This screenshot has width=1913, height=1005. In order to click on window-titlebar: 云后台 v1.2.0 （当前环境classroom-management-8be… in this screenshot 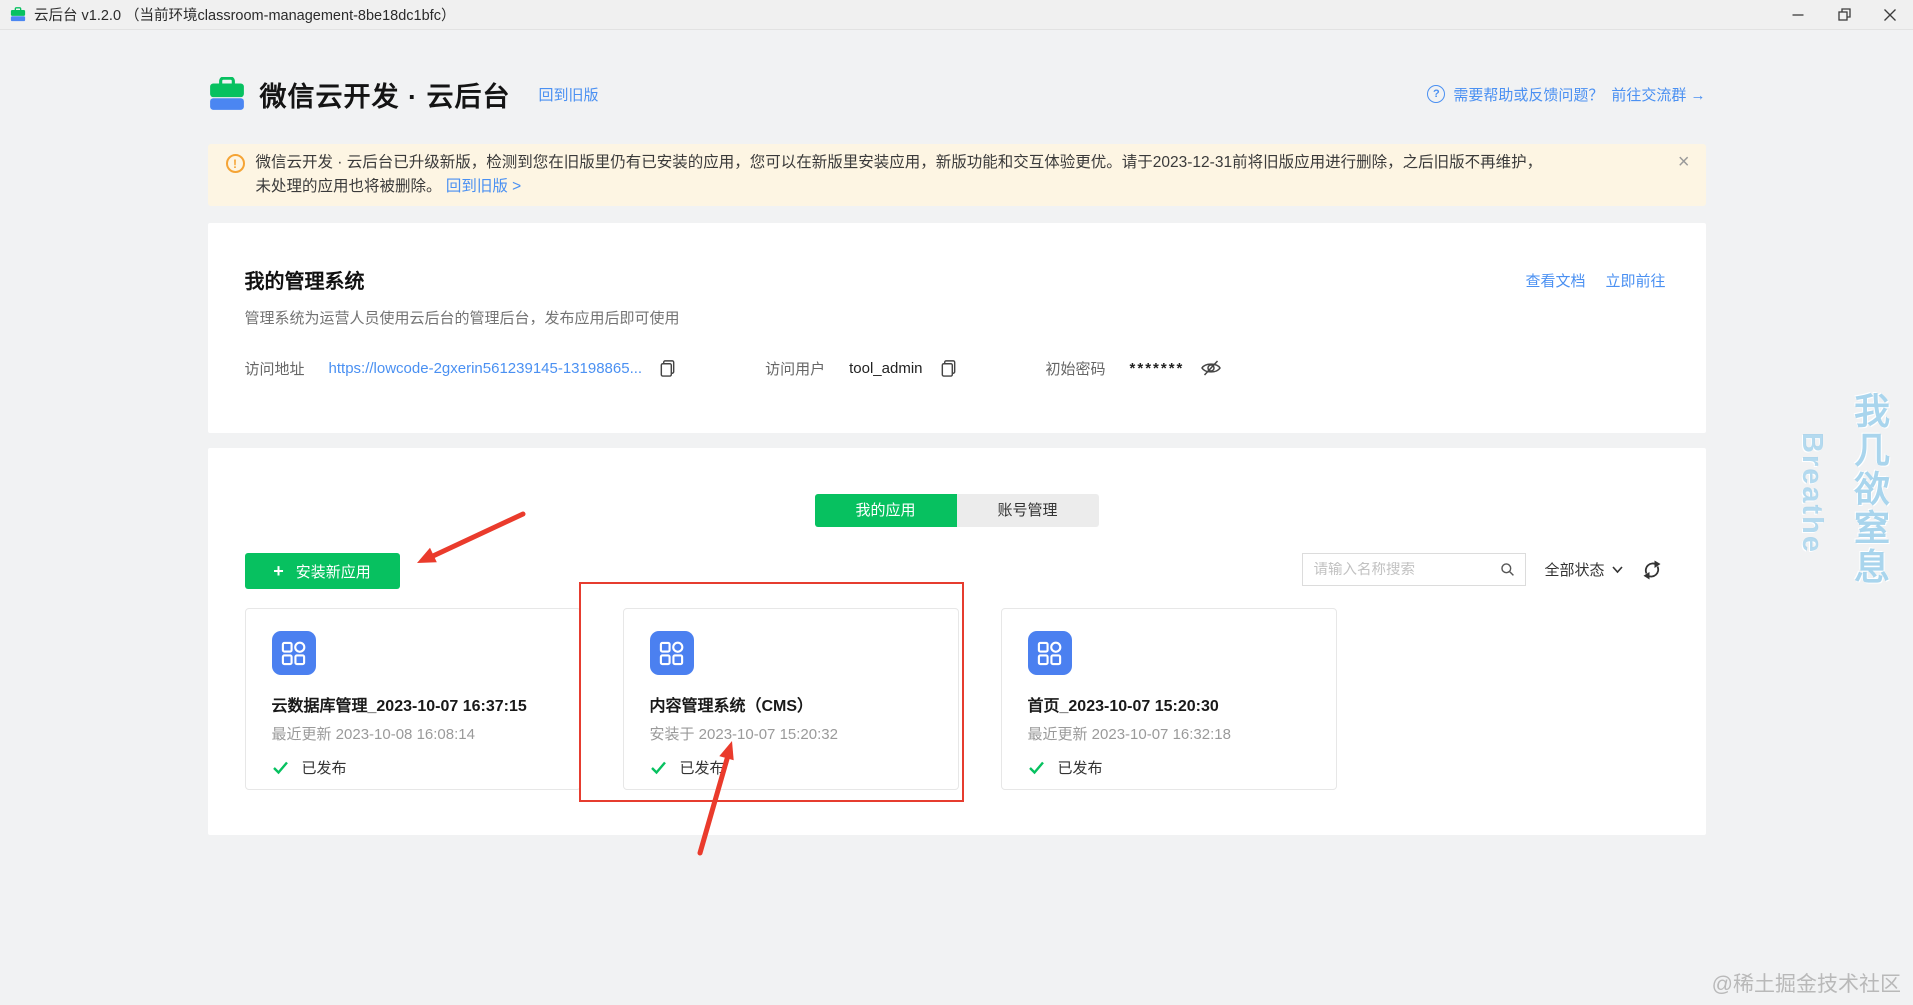, I will do `click(956, 15)`.